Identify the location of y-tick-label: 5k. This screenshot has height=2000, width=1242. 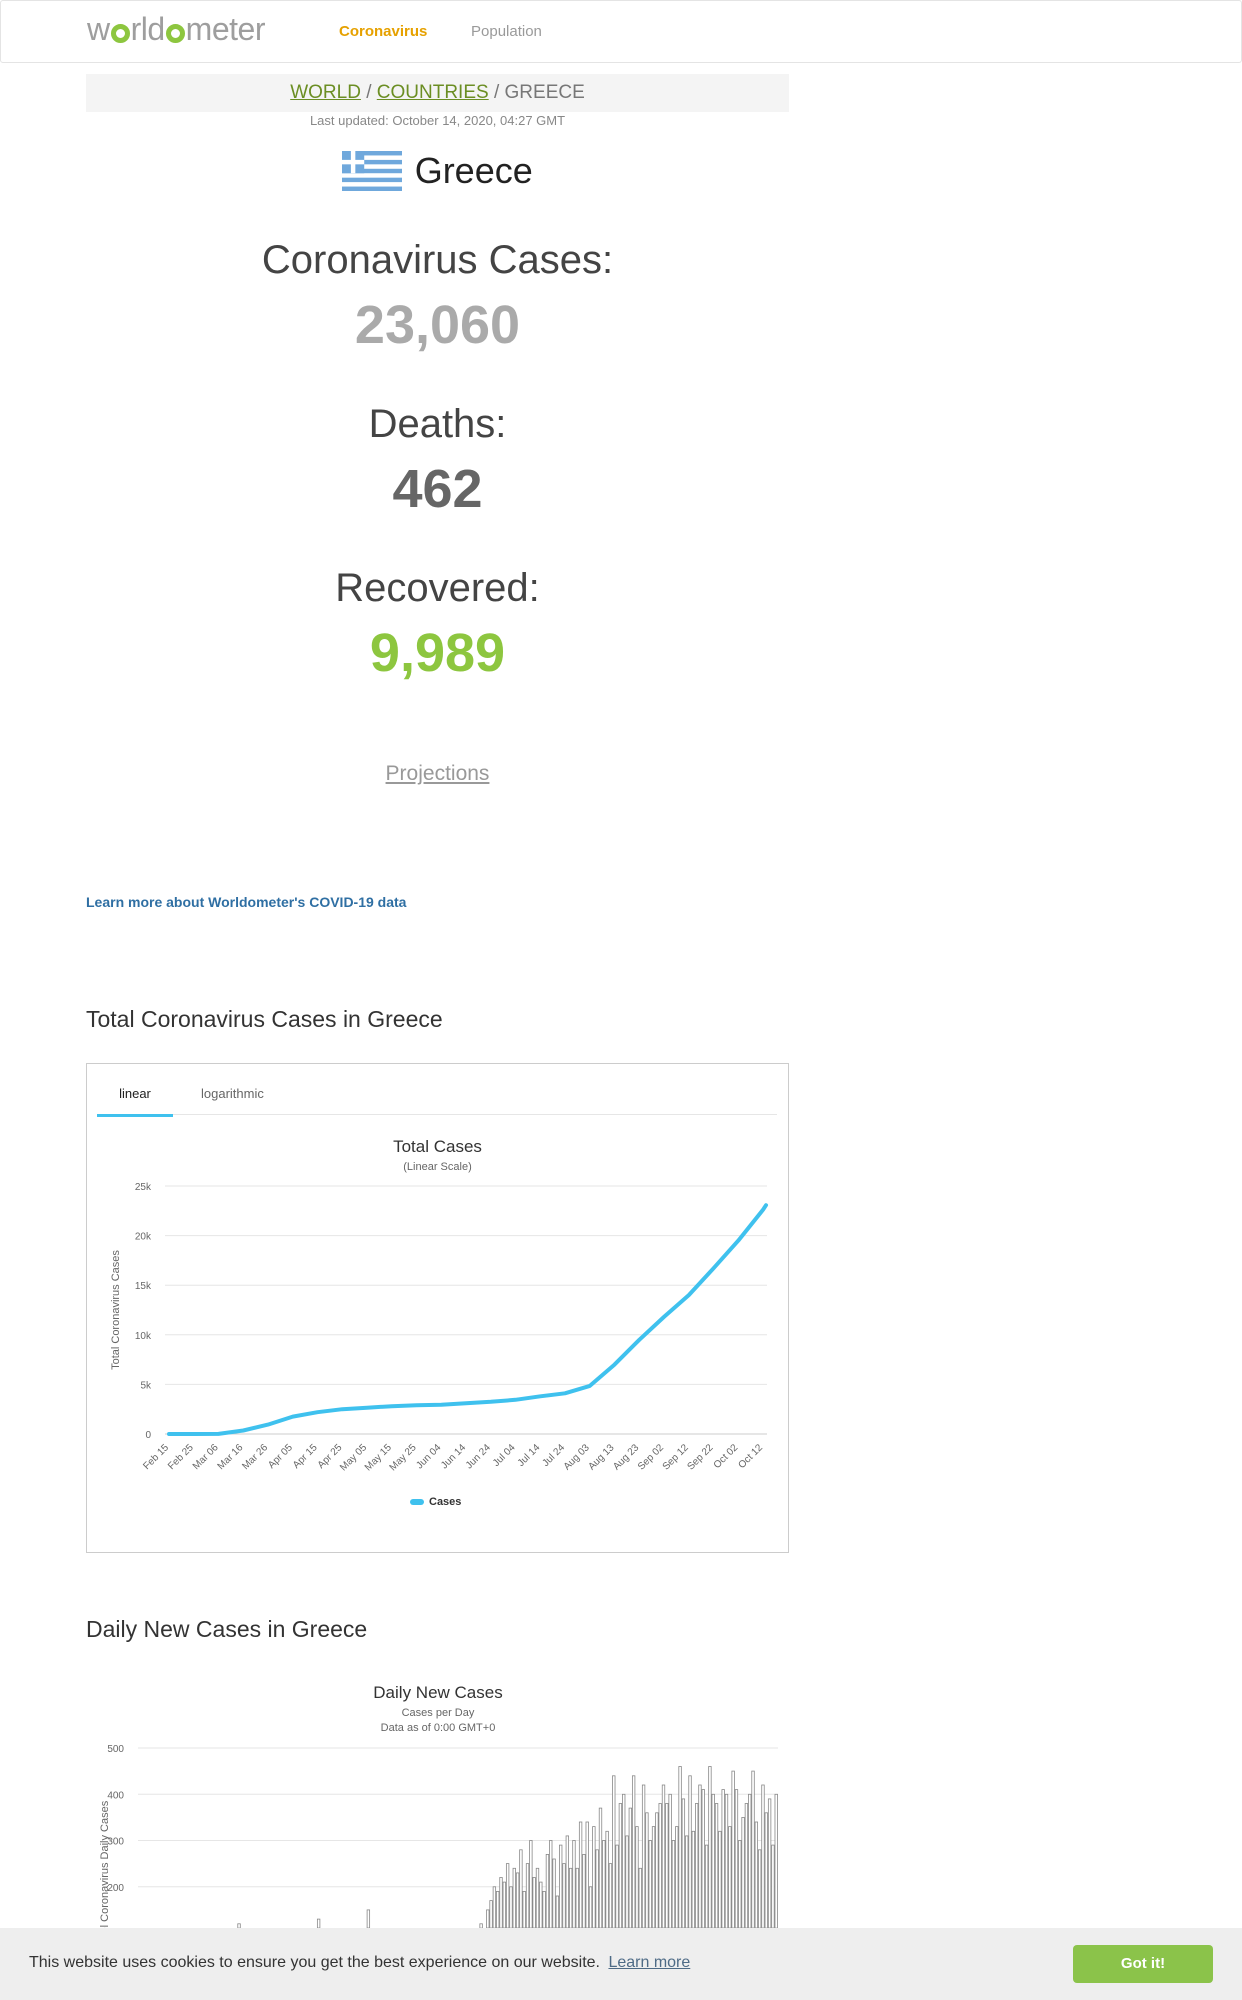
(146, 1385).